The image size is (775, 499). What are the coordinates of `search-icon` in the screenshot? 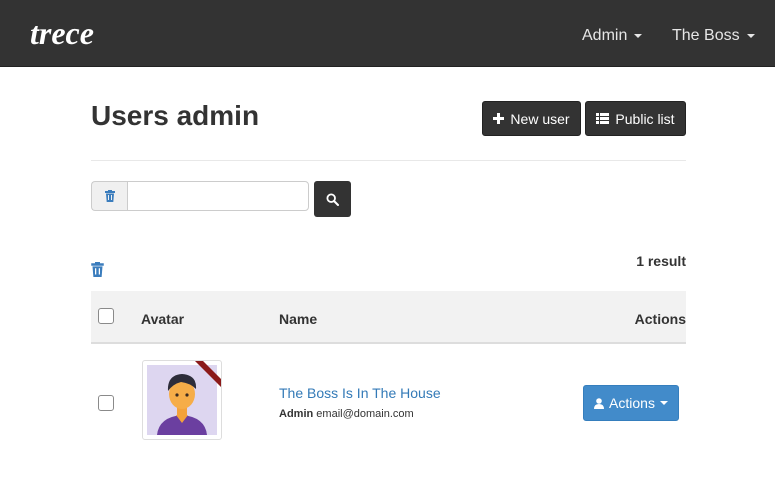 It's located at (332, 199).